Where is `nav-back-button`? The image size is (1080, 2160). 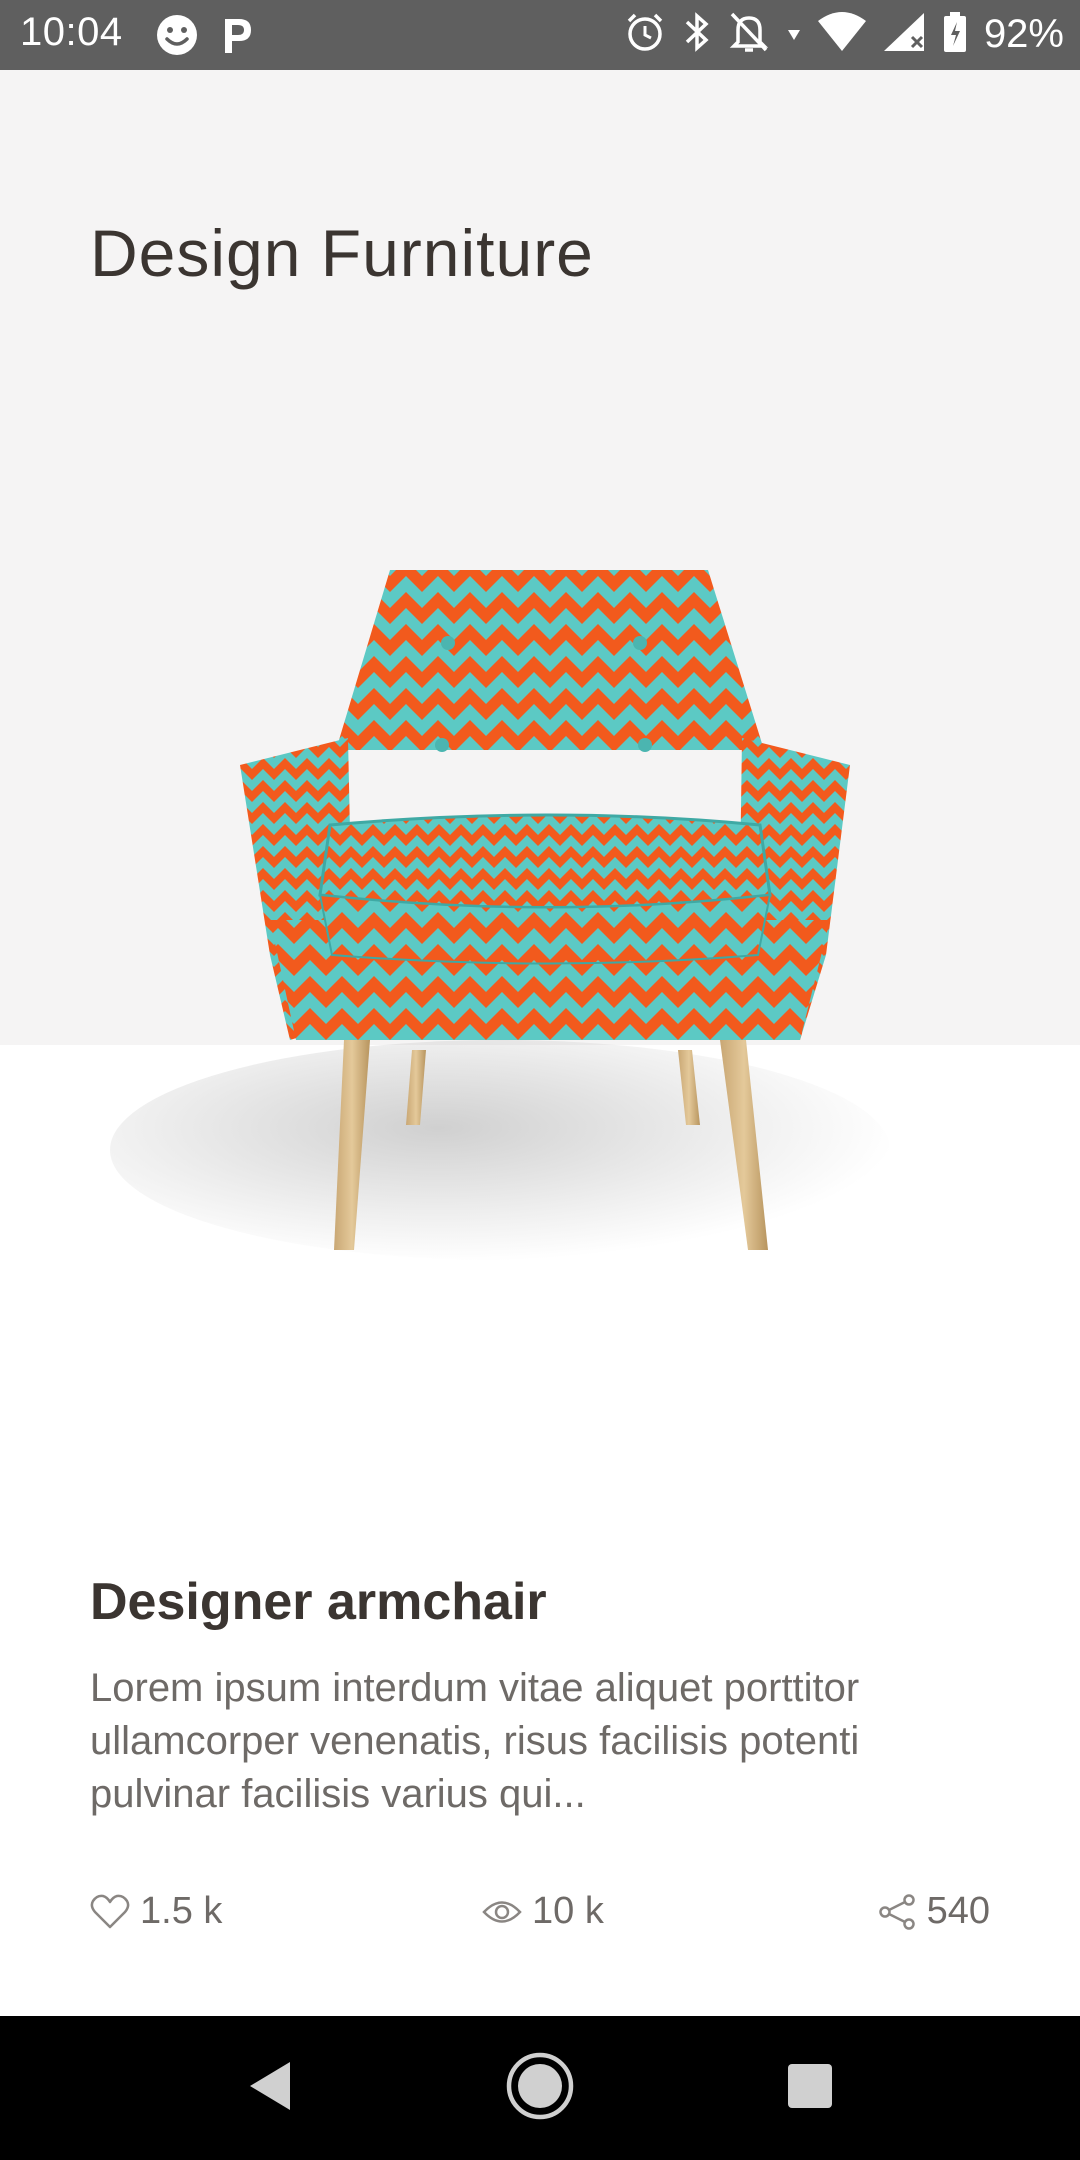
nav-back-button is located at coordinates (270, 2088).